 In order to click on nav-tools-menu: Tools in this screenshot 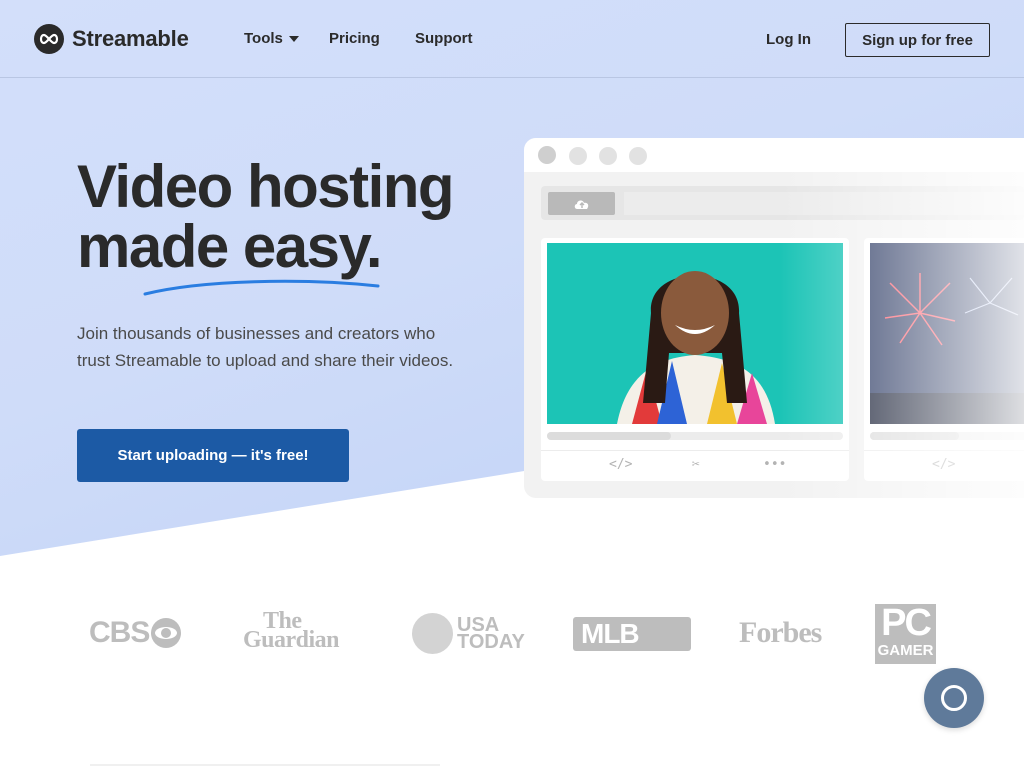, I will do `click(271, 38)`.